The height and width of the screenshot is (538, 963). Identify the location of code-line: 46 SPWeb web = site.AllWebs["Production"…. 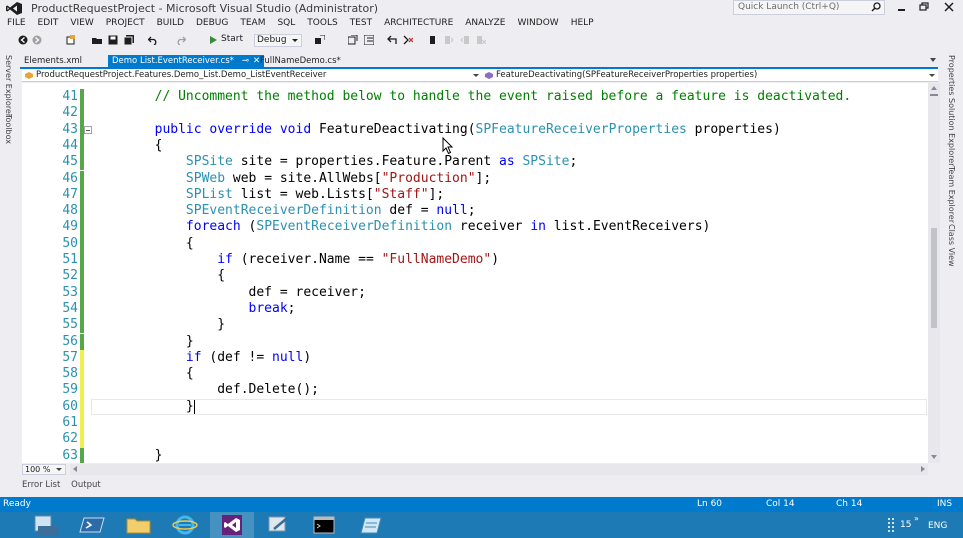
(475, 178).